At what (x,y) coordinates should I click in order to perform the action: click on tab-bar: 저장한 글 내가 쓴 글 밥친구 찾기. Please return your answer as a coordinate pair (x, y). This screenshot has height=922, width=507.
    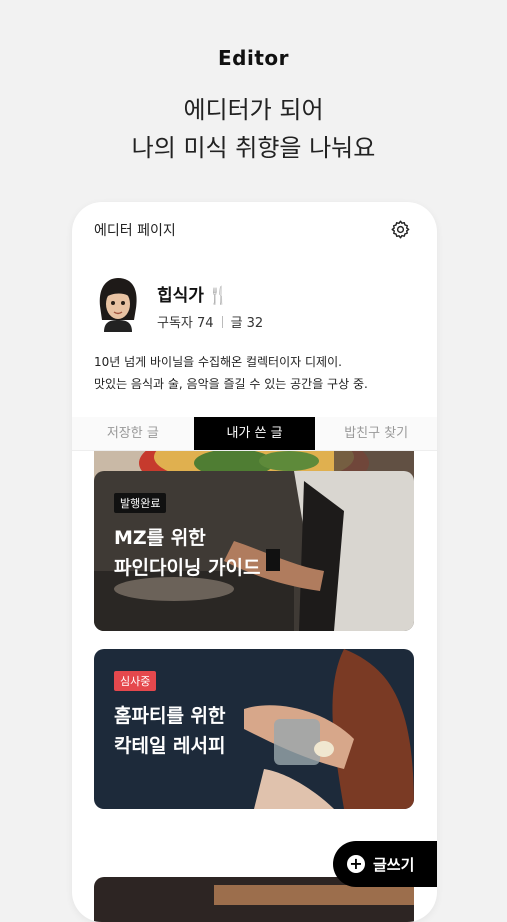
    Looking at the image, I should click on (254, 434).